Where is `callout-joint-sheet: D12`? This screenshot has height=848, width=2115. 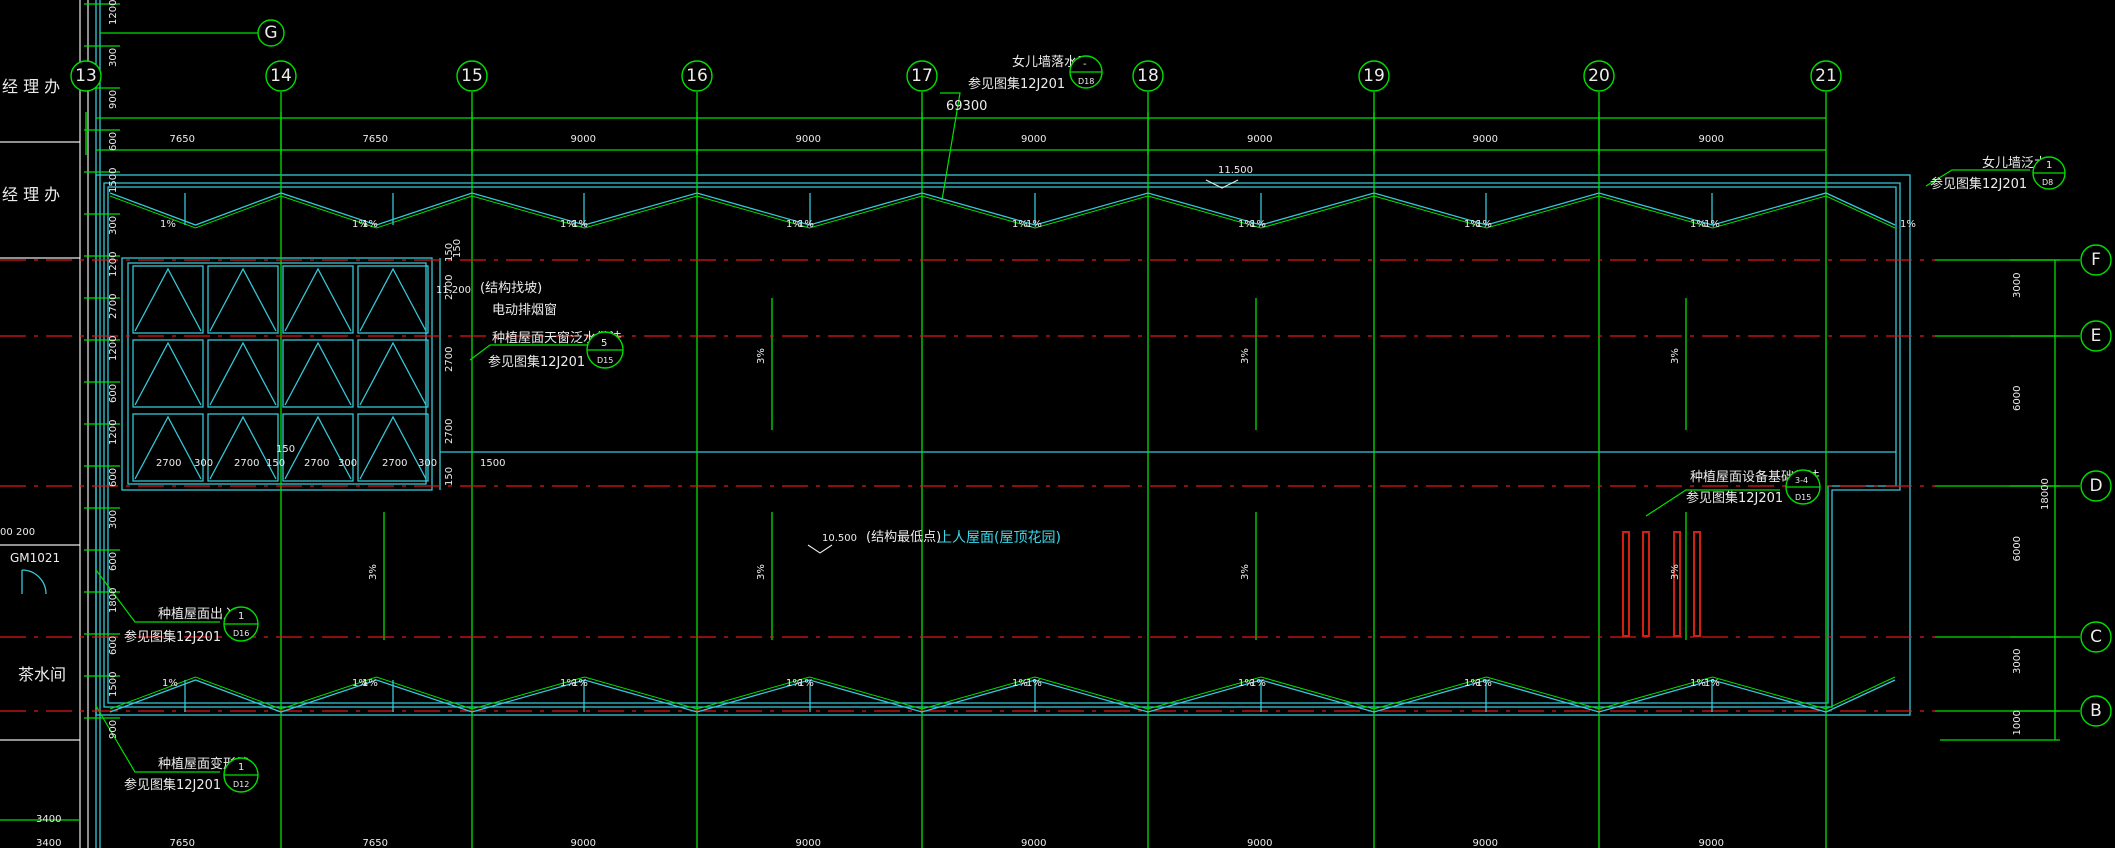
callout-joint-sheet: D12 is located at coordinates (241, 784).